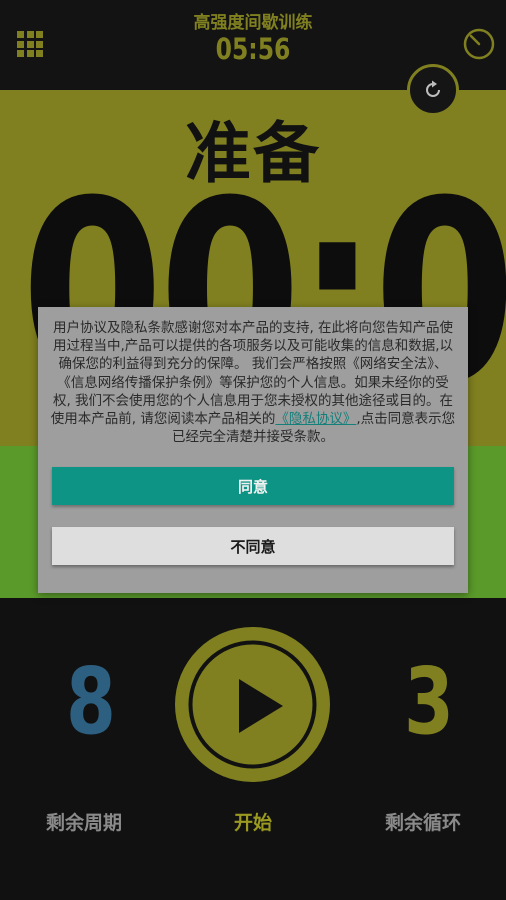 This screenshot has width=506, height=900. What do you see at coordinates (253, 486) in the screenshot?
I see `agree-button: 同意` at bounding box center [253, 486].